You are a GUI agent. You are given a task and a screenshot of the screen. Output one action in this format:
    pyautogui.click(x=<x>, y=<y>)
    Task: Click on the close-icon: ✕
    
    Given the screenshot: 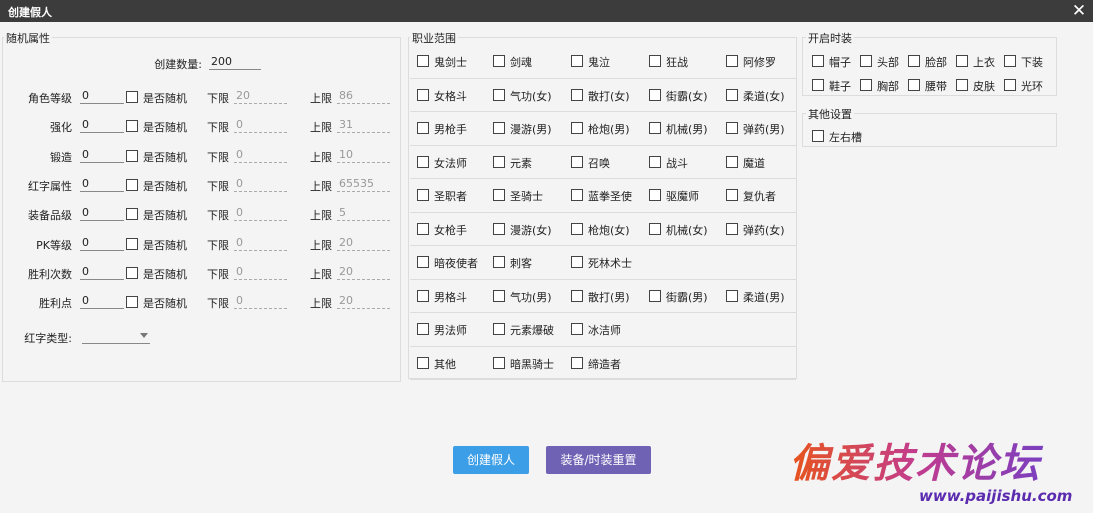 What is the action you would take?
    pyautogui.click(x=1079, y=11)
    